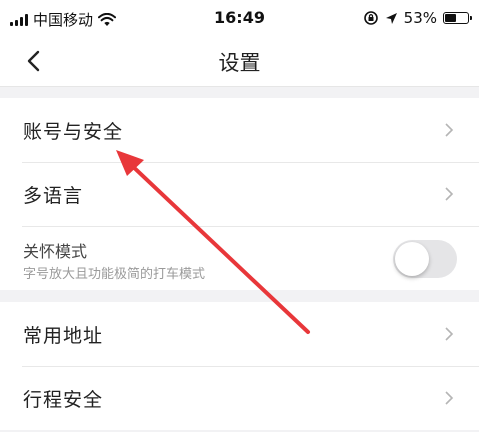 The height and width of the screenshot is (432, 479). I want to click on battery-percent: 53%, so click(420, 18).